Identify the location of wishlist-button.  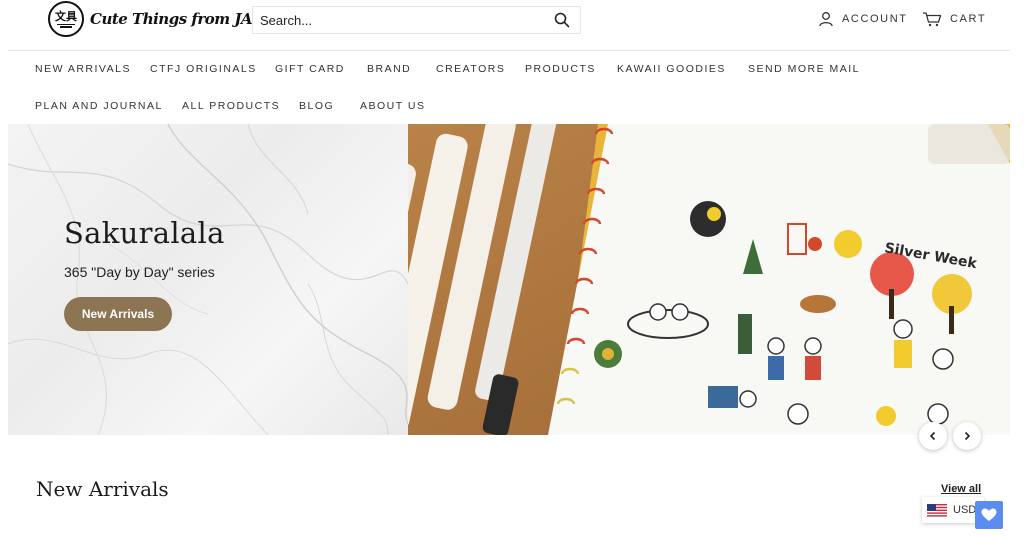
(989, 515).